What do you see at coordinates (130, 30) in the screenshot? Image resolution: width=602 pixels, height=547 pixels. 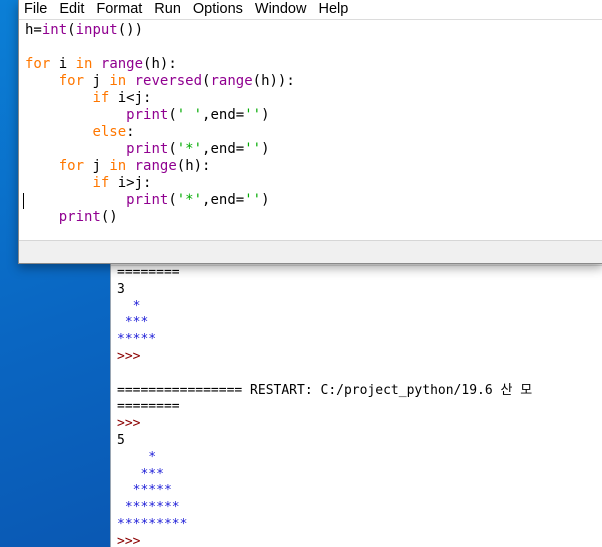 I see `code-token: ())` at bounding box center [130, 30].